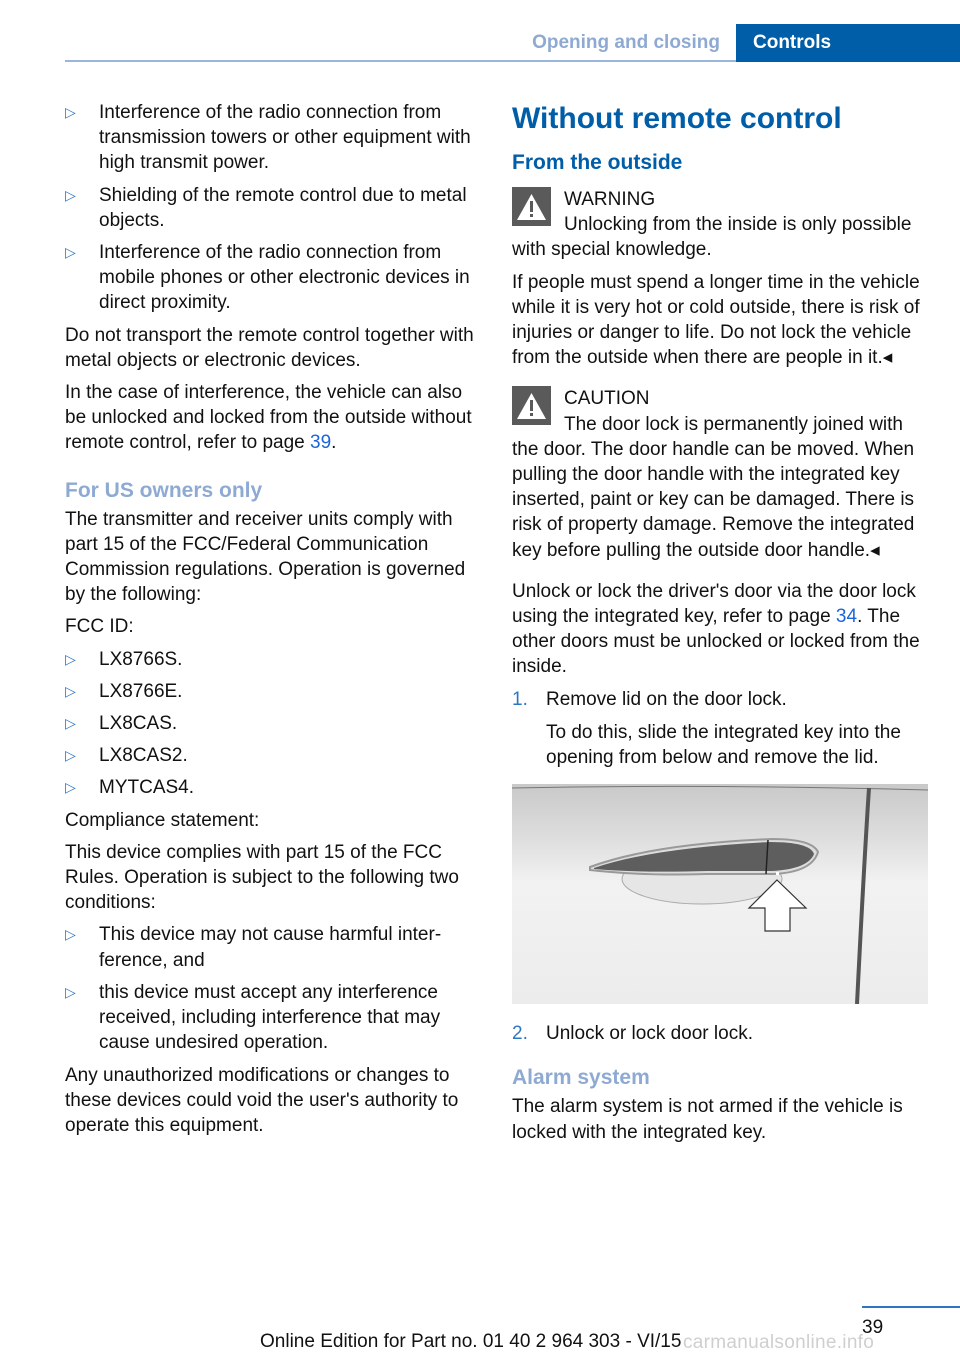 The image size is (960, 1362). I want to click on page-link-39: 39, so click(320, 442).